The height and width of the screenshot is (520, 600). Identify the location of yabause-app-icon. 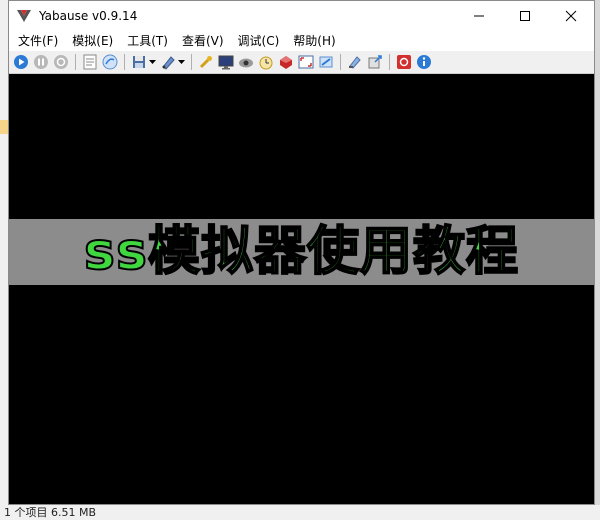
(24, 16).